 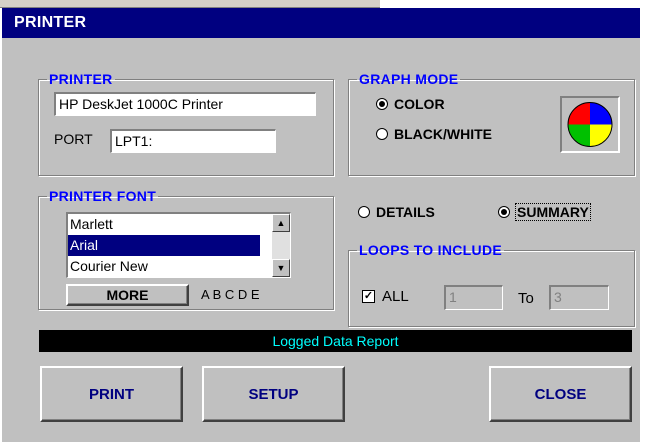 What do you see at coordinates (443, 134) in the screenshot?
I see `black-white-radio-label: BLACK/WHITE` at bounding box center [443, 134].